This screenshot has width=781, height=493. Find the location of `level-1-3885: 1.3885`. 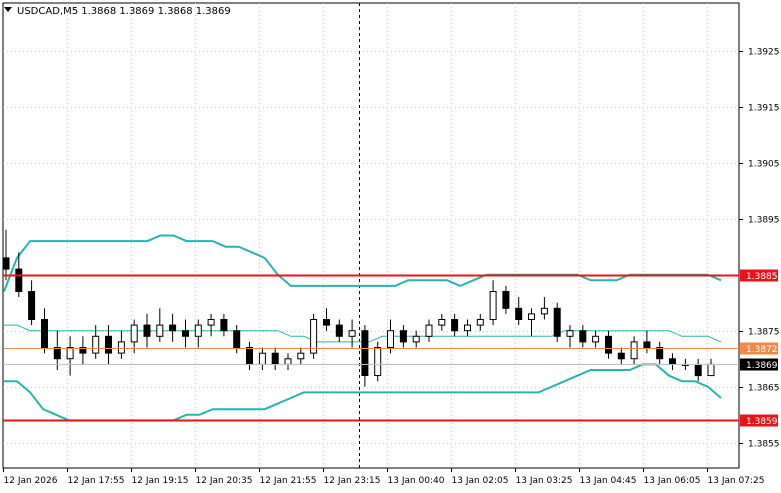

level-1-3885: 1.3885 is located at coordinates (390, 276).